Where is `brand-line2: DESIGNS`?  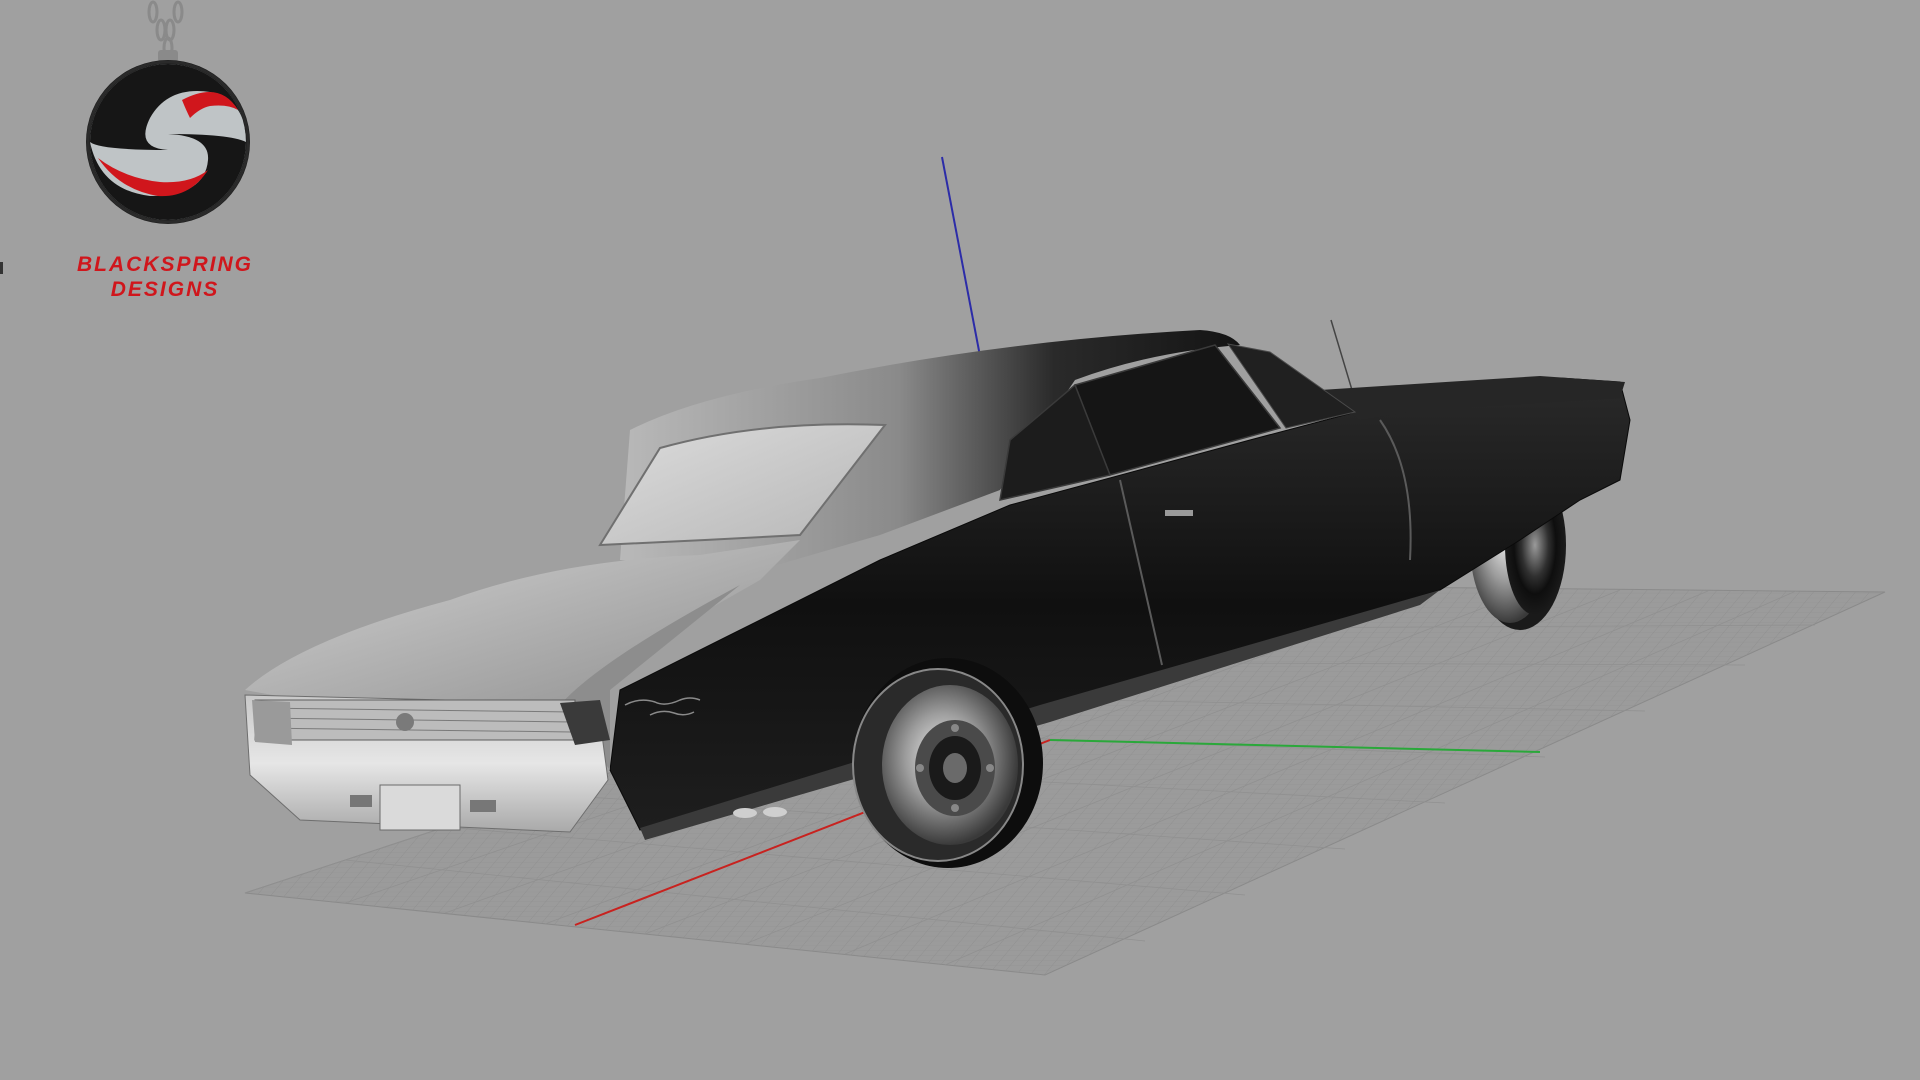 brand-line2: DESIGNS is located at coordinates (165, 289).